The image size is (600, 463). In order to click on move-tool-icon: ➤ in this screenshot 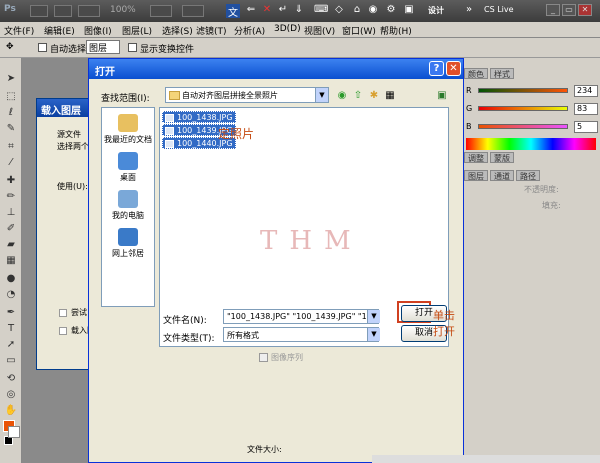, I will do `click(11, 79)`.